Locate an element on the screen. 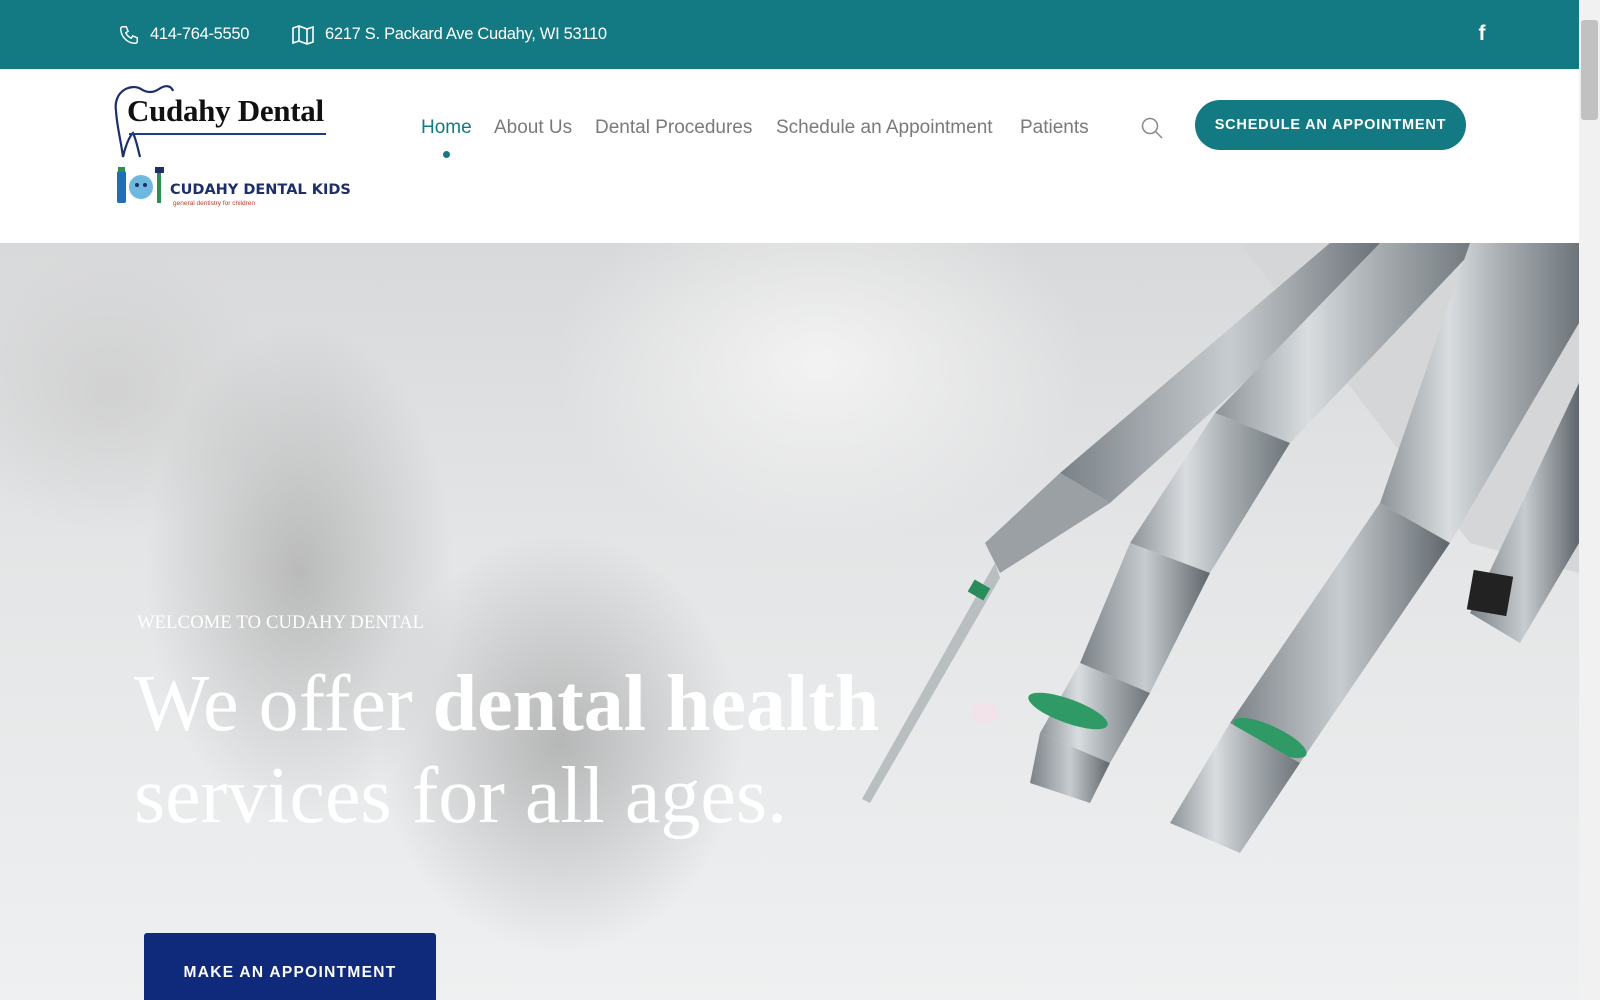 The width and height of the screenshot is (1600, 1000). logo-brand-name: Cudahy Dental is located at coordinates (225, 110).